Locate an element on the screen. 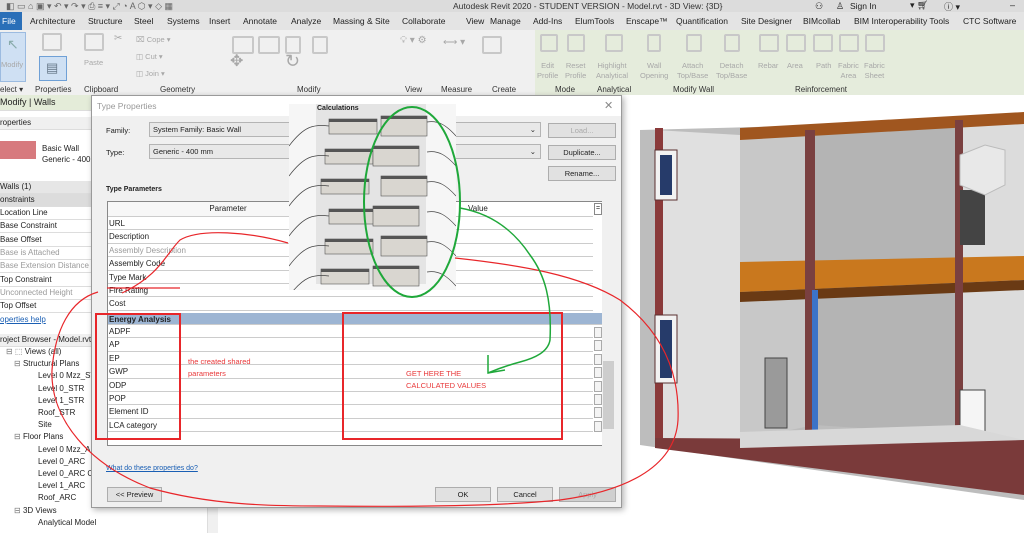 Image resolution: width=1024 pixels, height=535 pixels. browser-tree-item: Site is located at coordinates (45, 424).